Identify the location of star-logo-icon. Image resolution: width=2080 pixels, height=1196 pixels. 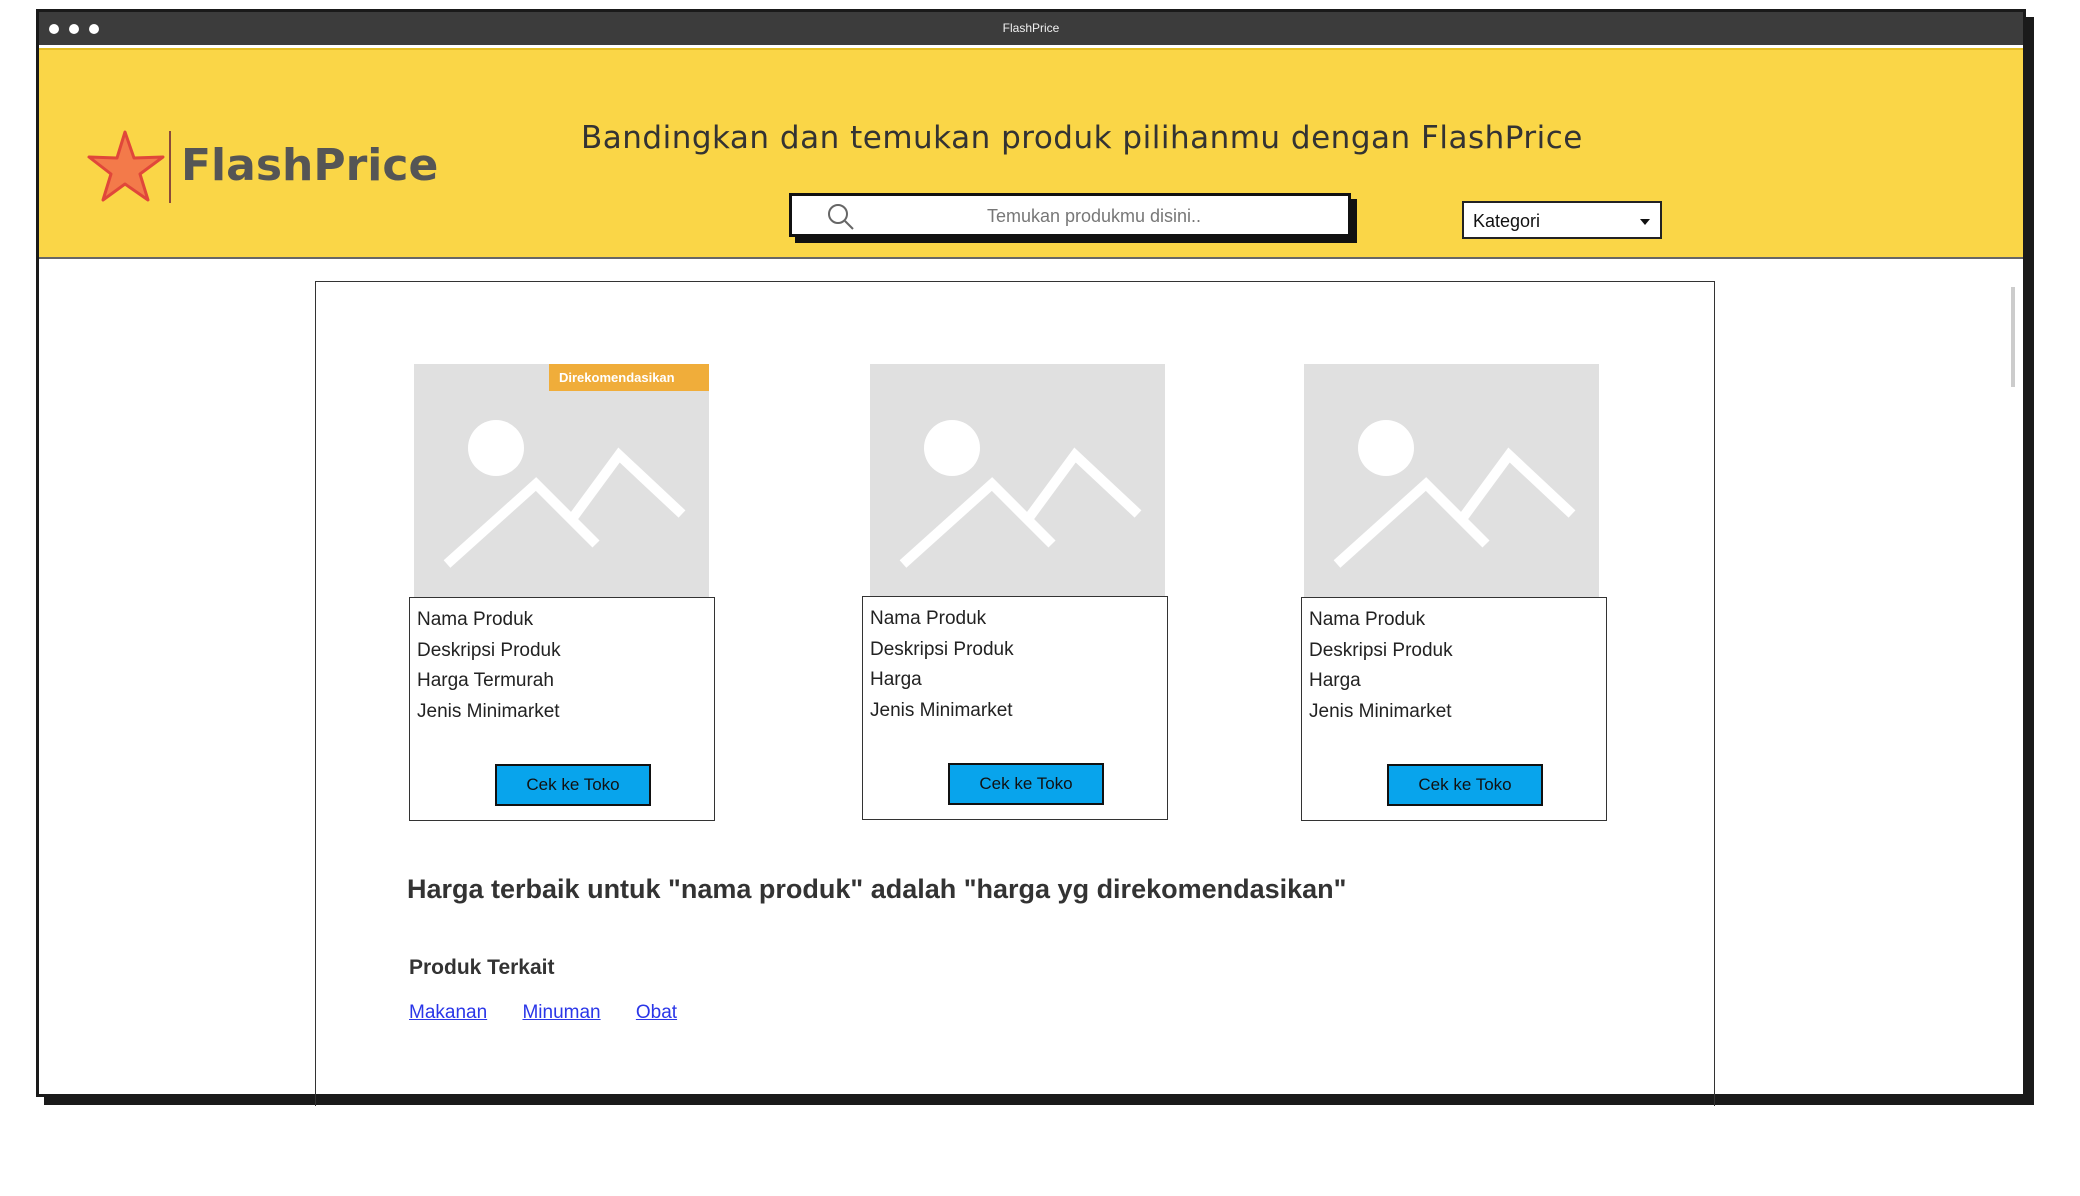
(126, 166).